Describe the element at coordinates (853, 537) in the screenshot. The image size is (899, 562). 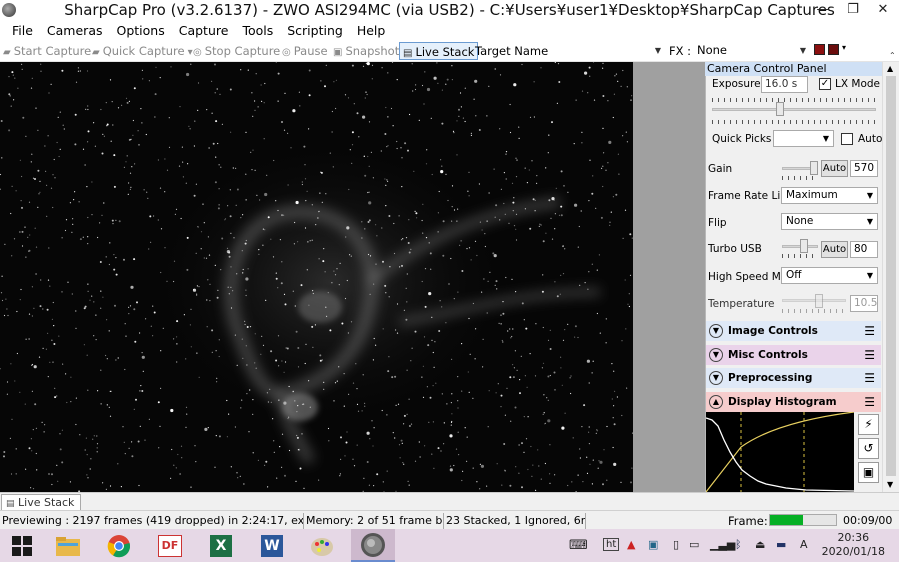
I see `clock-time: 20:36` at that location.